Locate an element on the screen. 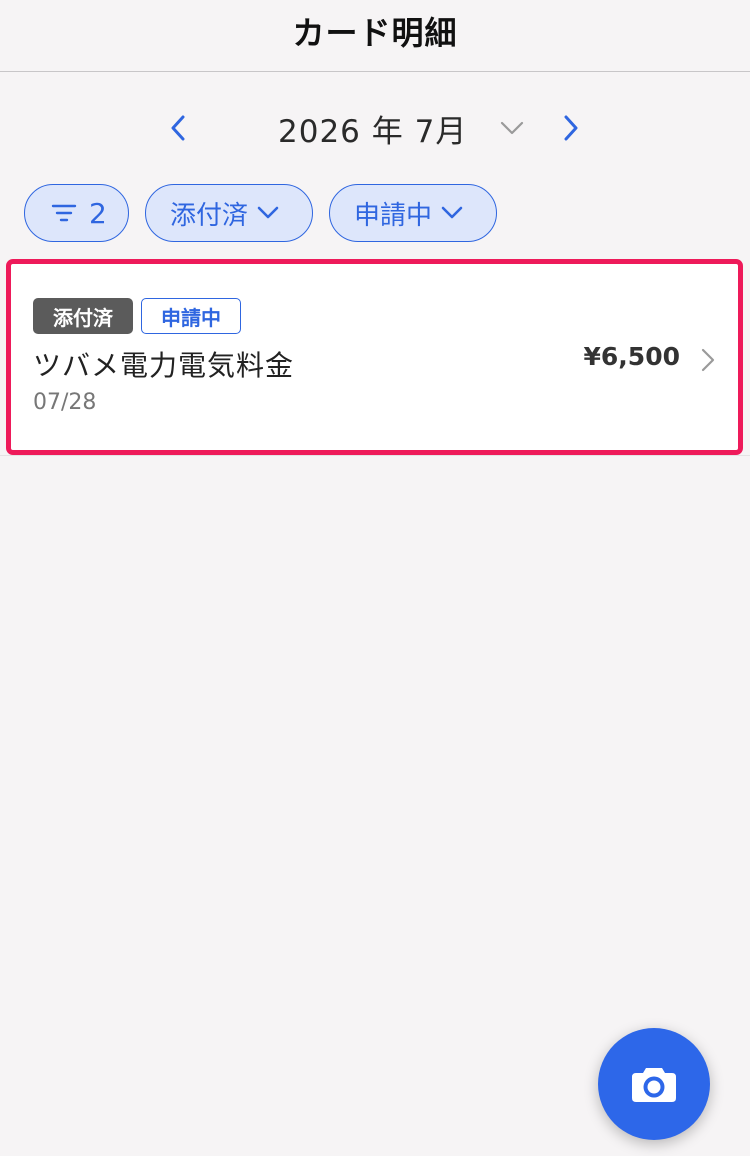  next-month-button is located at coordinates (571, 128).